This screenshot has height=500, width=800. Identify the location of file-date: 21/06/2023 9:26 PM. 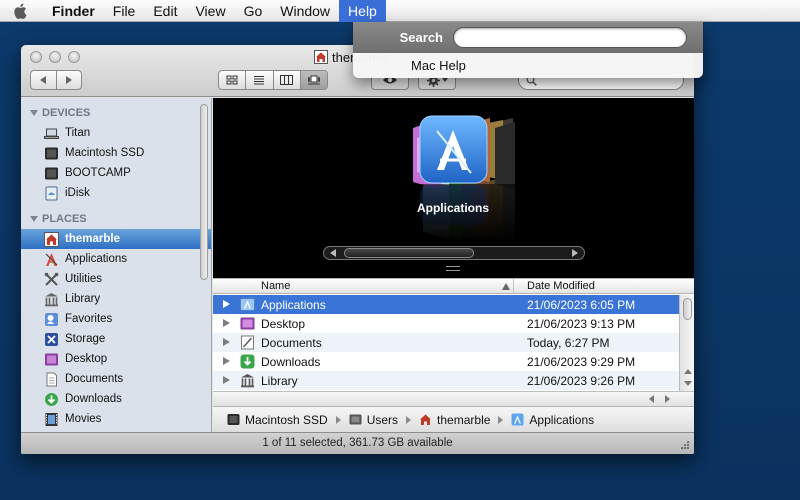
(581, 380).